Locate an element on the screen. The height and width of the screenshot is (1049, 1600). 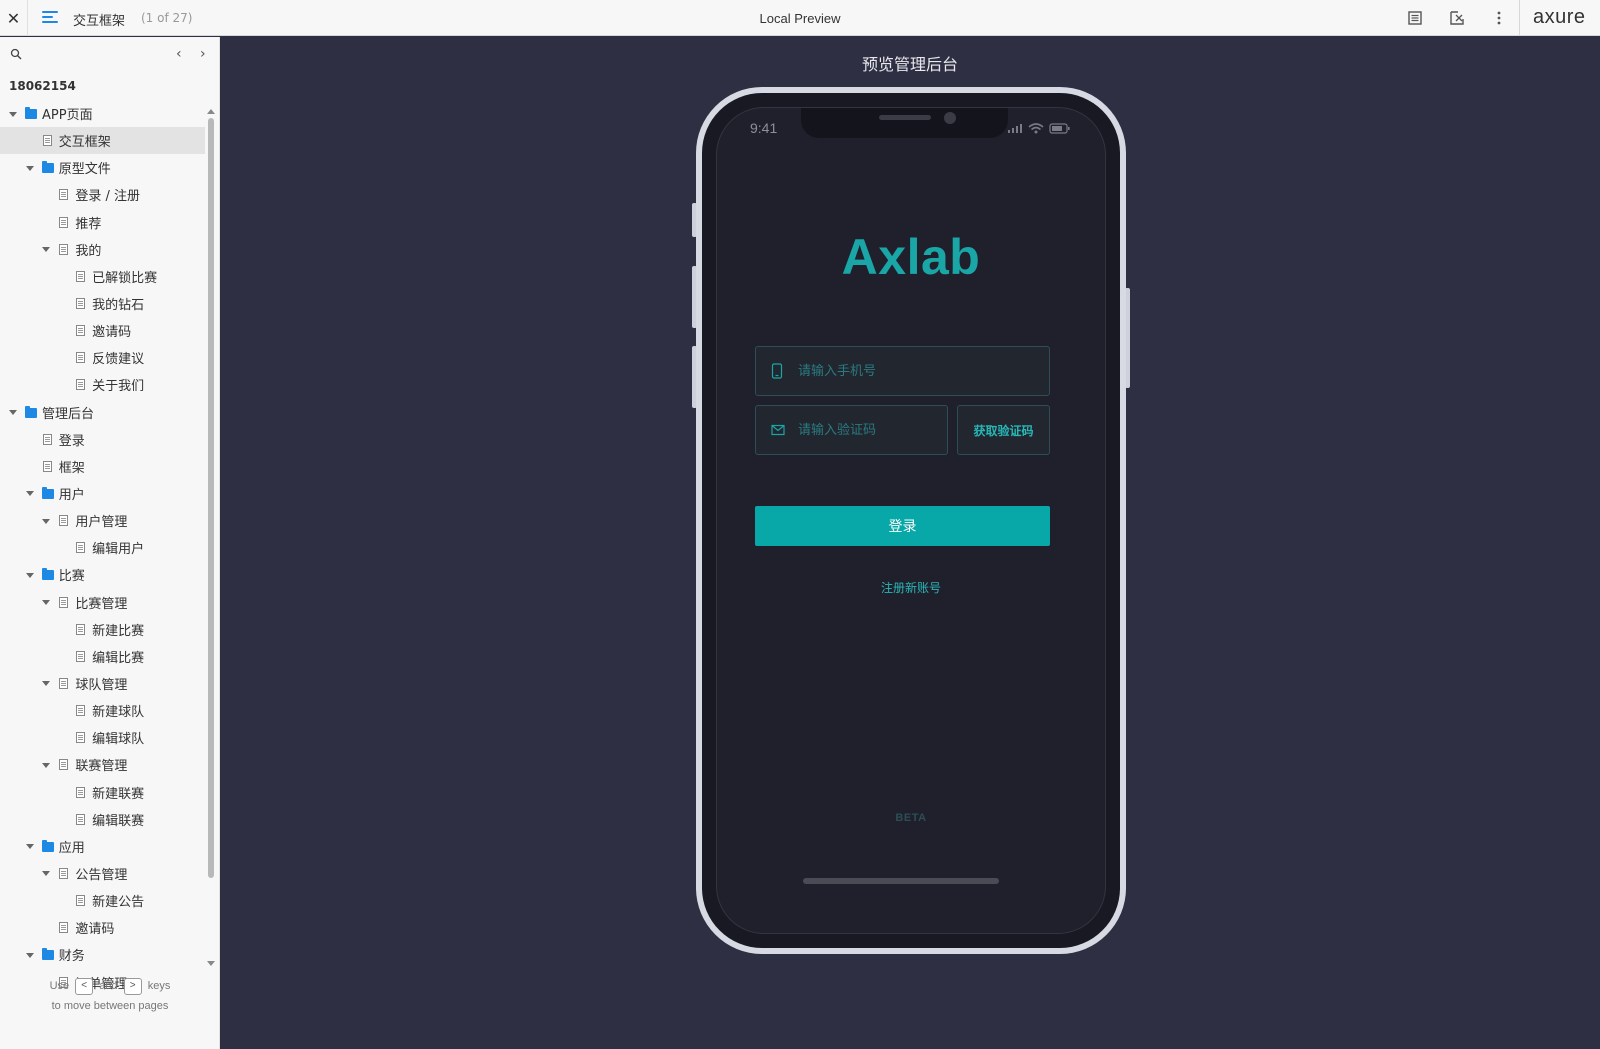
search-icon is located at coordinates (16, 54).